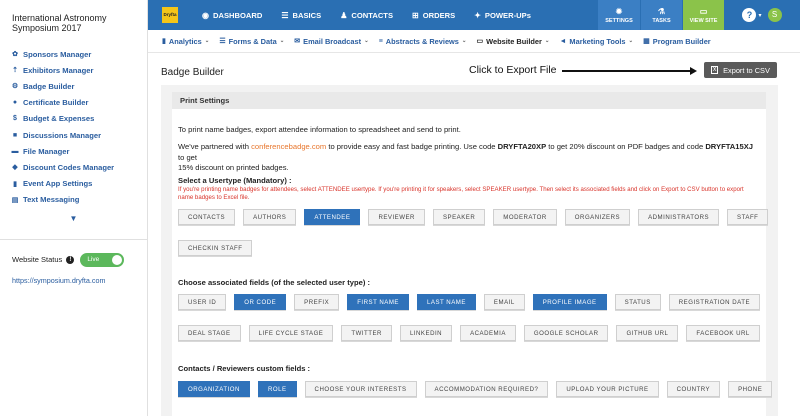  What do you see at coordinates (423, 41) in the screenshot?
I see `subnav-abstracts-reviews: ≡ Abstracts & Reviews ⌄` at bounding box center [423, 41].